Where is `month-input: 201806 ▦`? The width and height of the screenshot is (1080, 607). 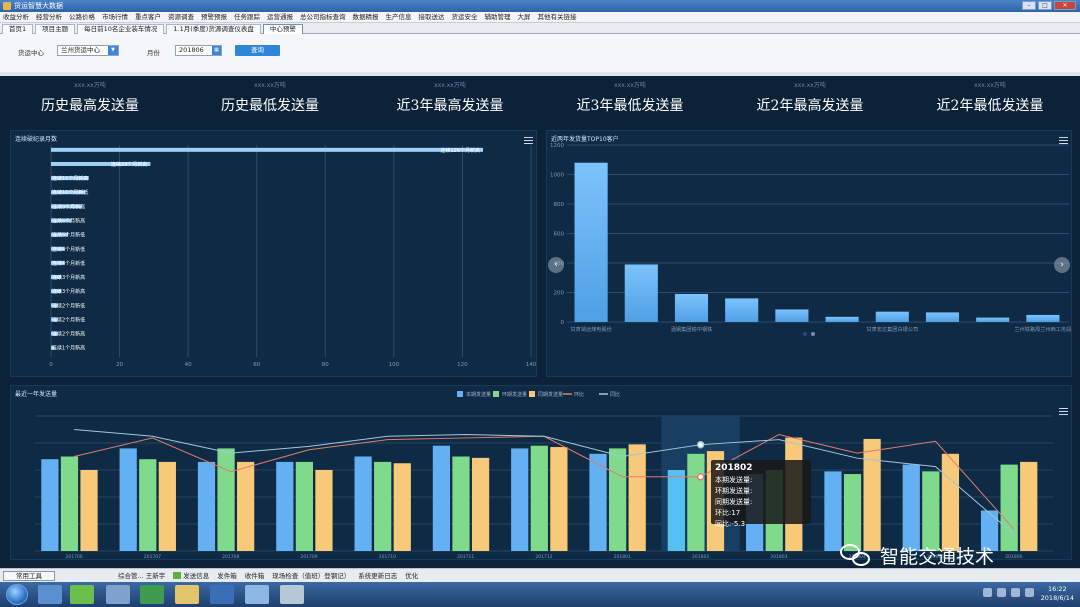 month-input: 201806 ▦ is located at coordinates (198, 50).